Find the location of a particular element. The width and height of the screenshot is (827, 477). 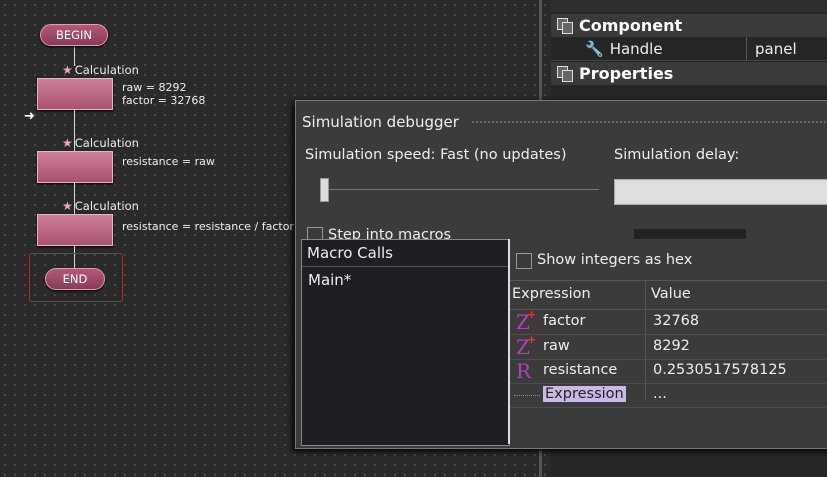

handle-value: panel is located at coordinates (776, 49).